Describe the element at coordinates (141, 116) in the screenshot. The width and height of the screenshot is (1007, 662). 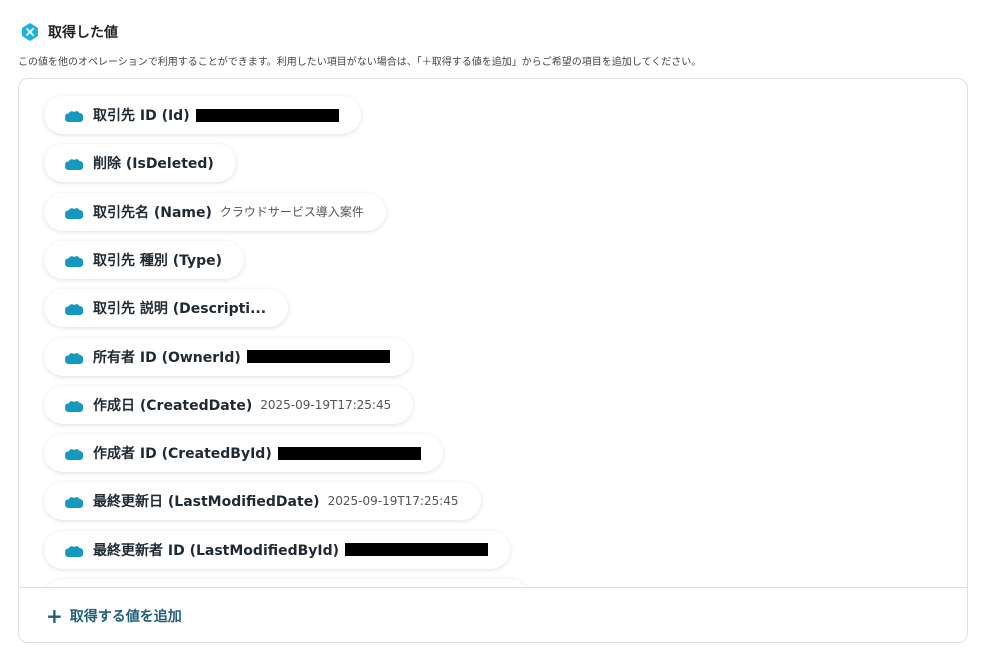
I see `value-chip-label: 取引先 ID (Id)` at that location.